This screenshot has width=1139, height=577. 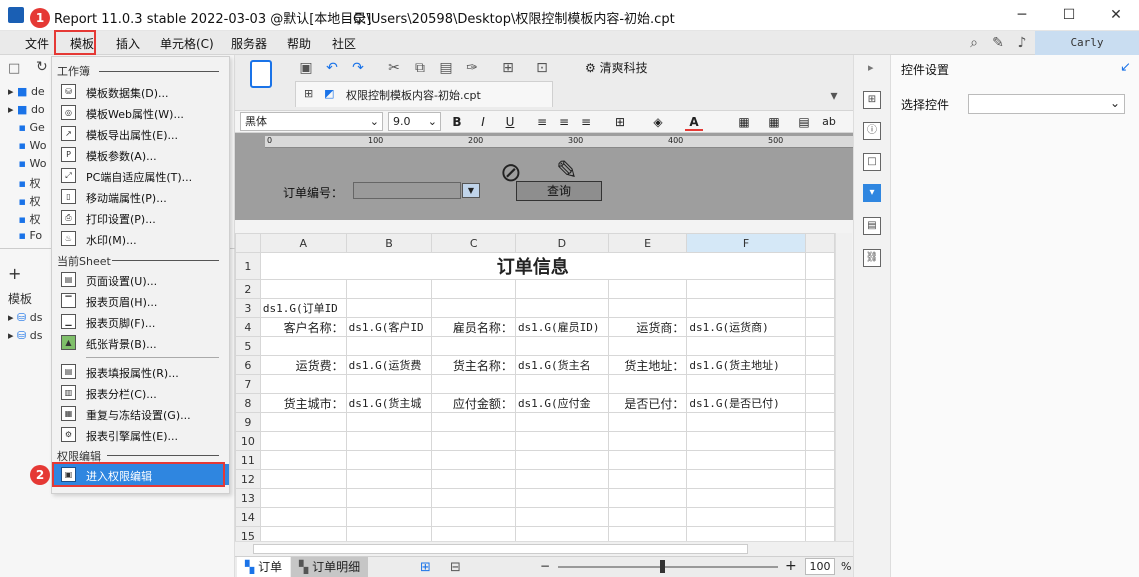 I want to click on column-header: B, so click(x=389, y=243).